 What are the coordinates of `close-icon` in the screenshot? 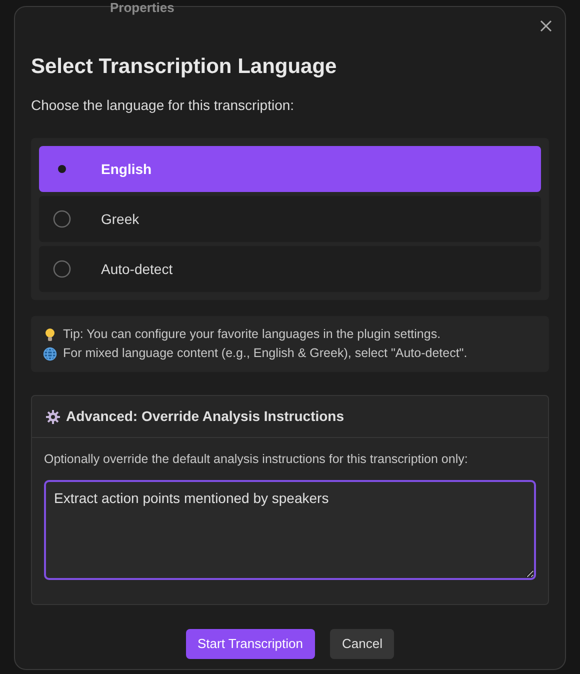 It's located at (546, 26).